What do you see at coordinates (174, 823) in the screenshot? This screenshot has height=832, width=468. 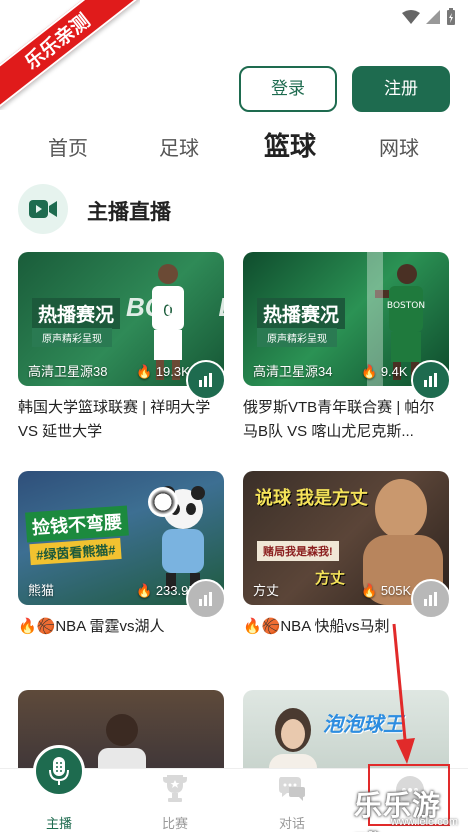 I see `nav-label: 比赛` at bounding box center [174, 823].